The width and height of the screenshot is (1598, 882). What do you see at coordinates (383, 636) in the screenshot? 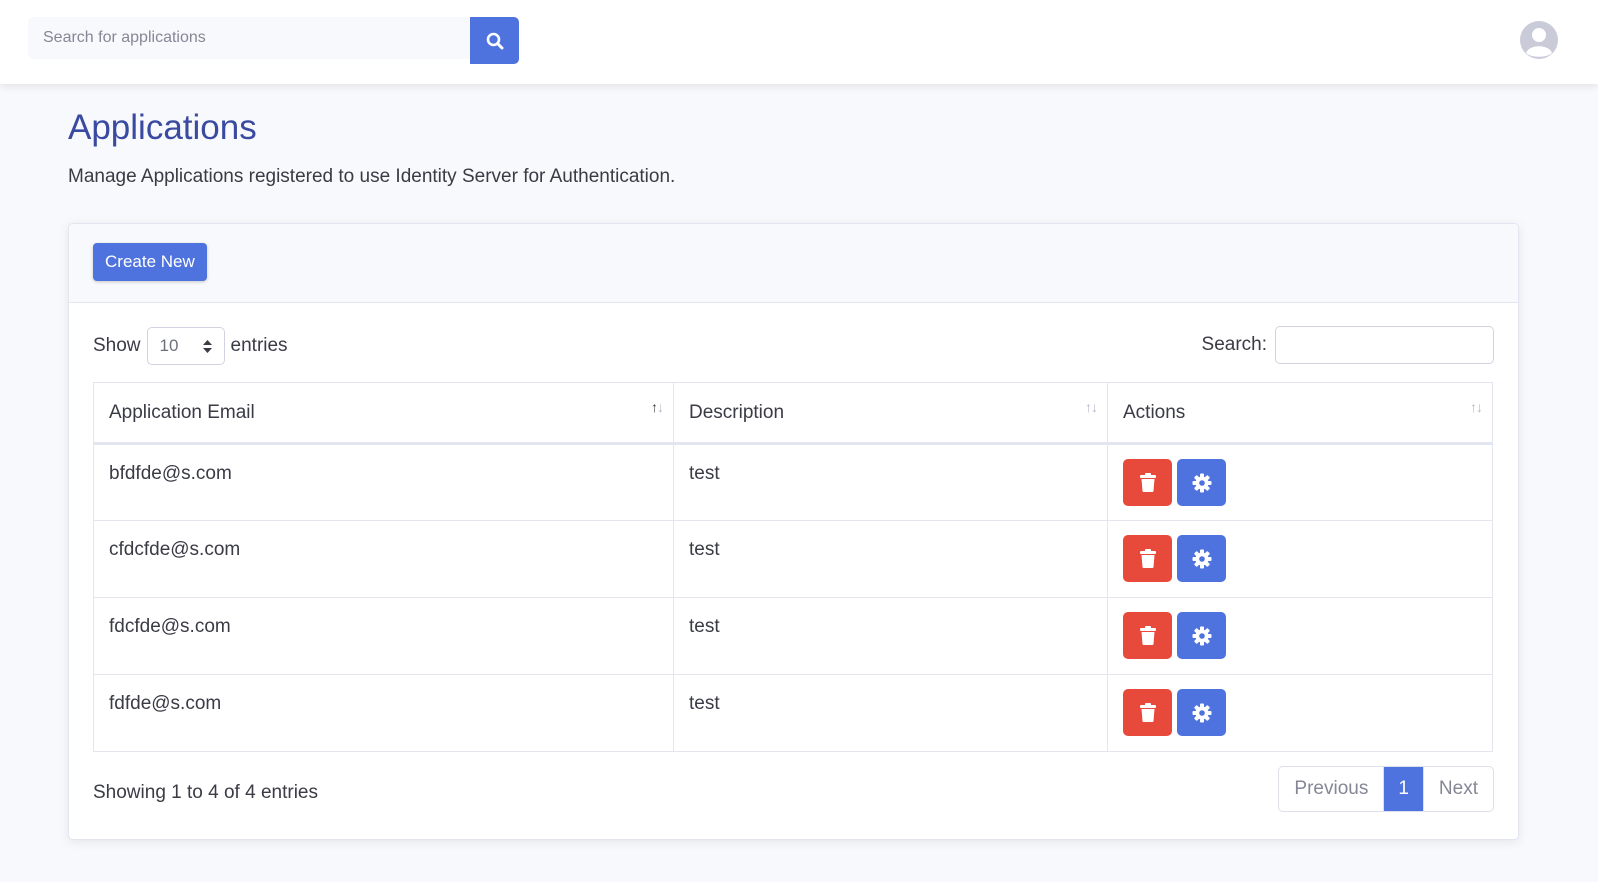
I see `email-cell: fdcfde@s.com` at bounding box center [383, 636].